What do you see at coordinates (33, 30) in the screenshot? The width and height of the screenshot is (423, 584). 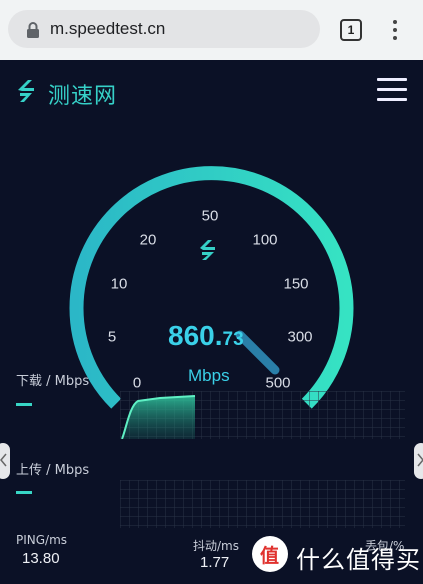 I see `lock-icon` at bounding box center [33, 30].